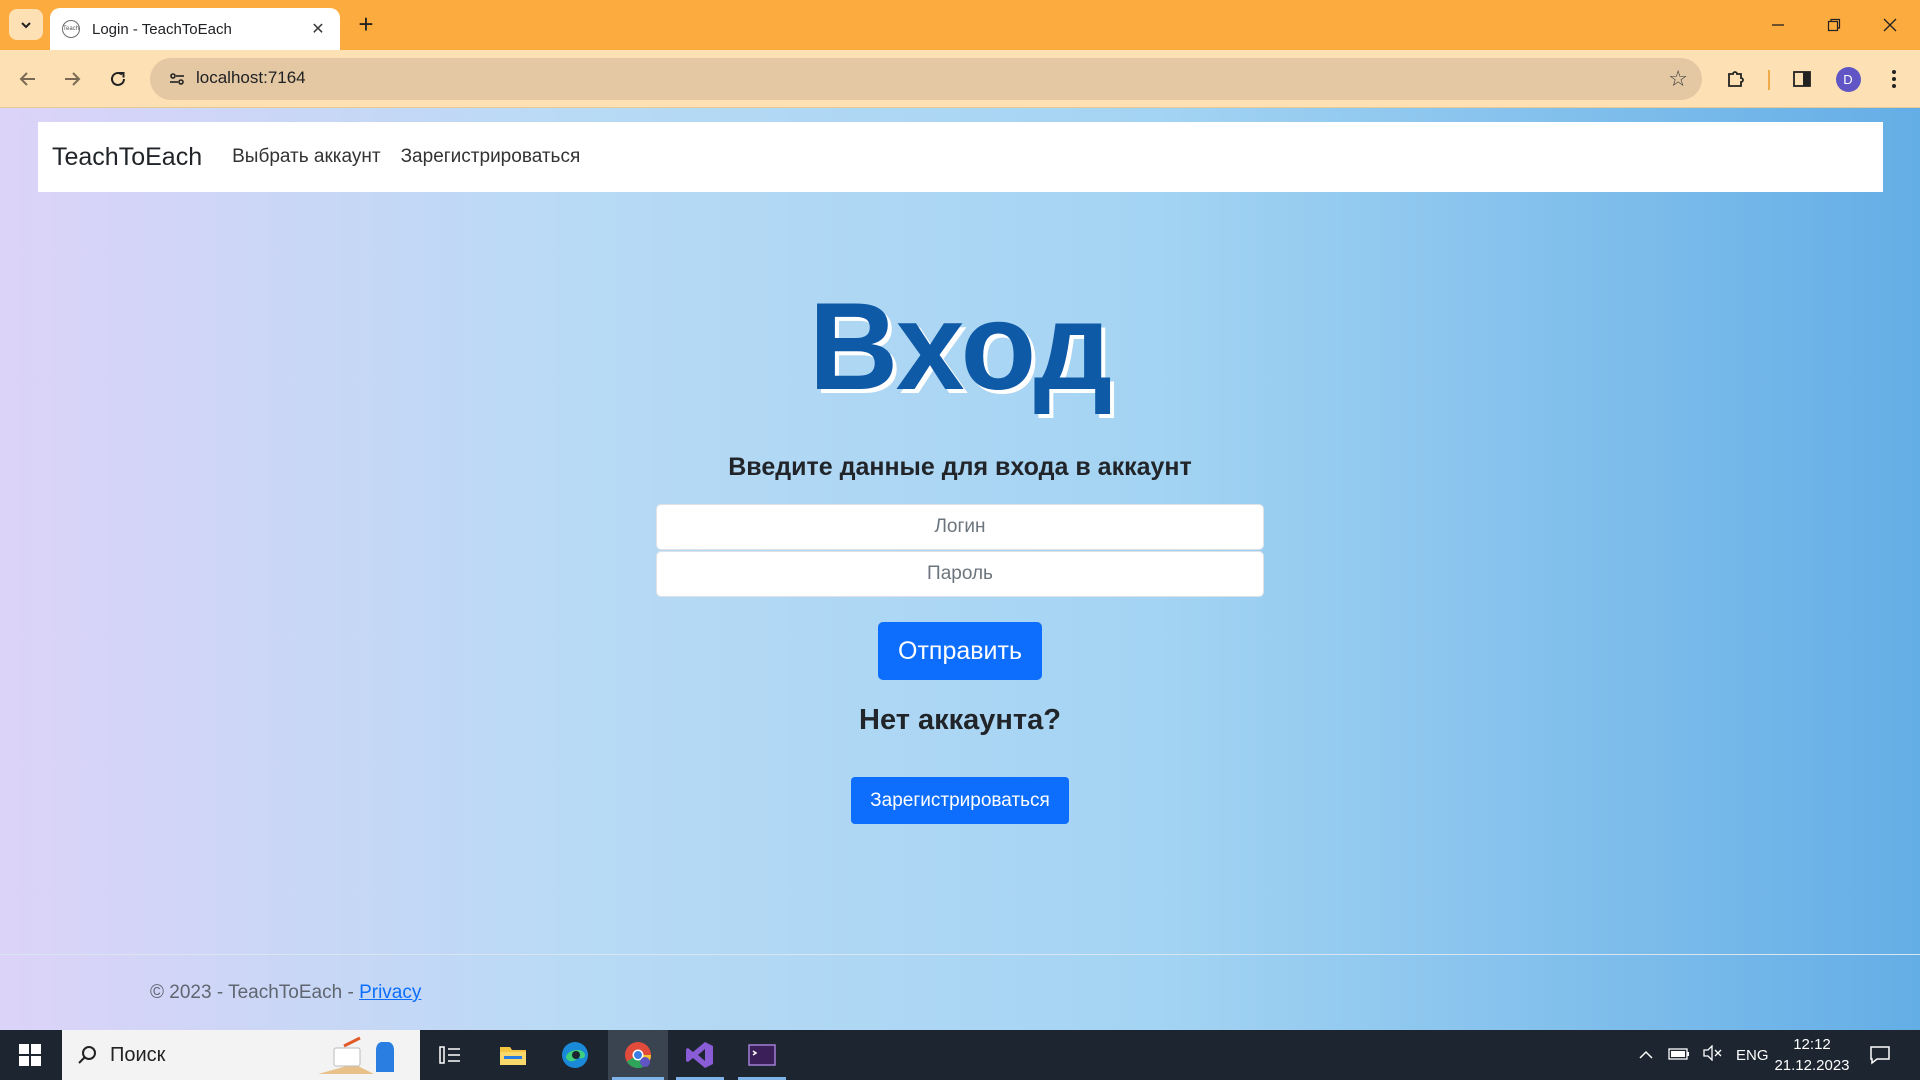  I want to click on edge-browser-button, so click(575, 1055).